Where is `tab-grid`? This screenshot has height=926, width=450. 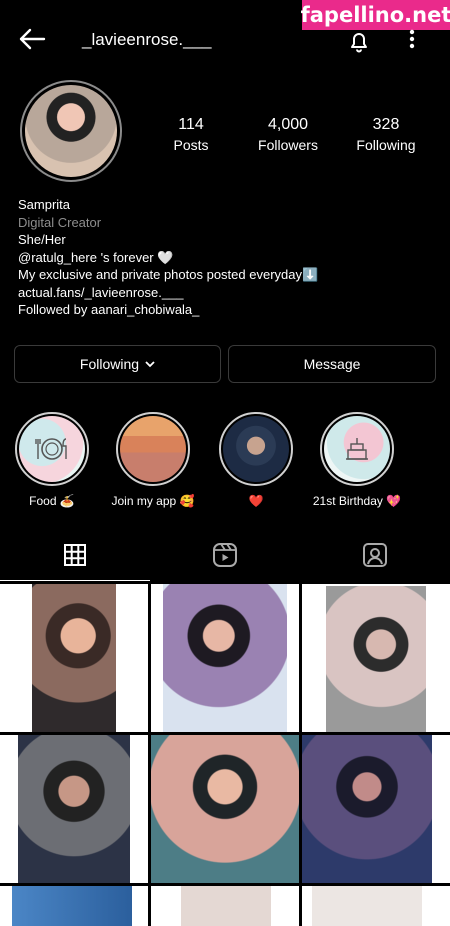 tab-grid is located at coordinates (75, 555).